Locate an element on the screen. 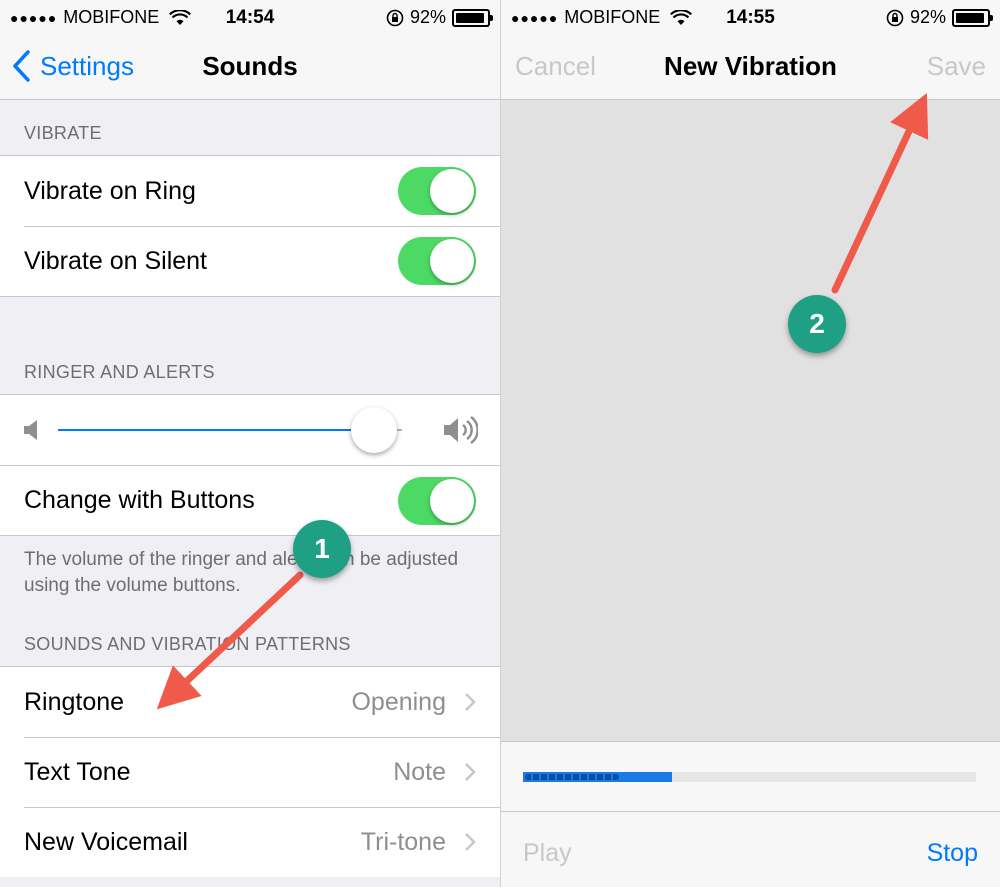 Image resolution: width=1000 pixels, height=887 pixels. change-with-buttons-toggle is located at coordinates (437, 501).